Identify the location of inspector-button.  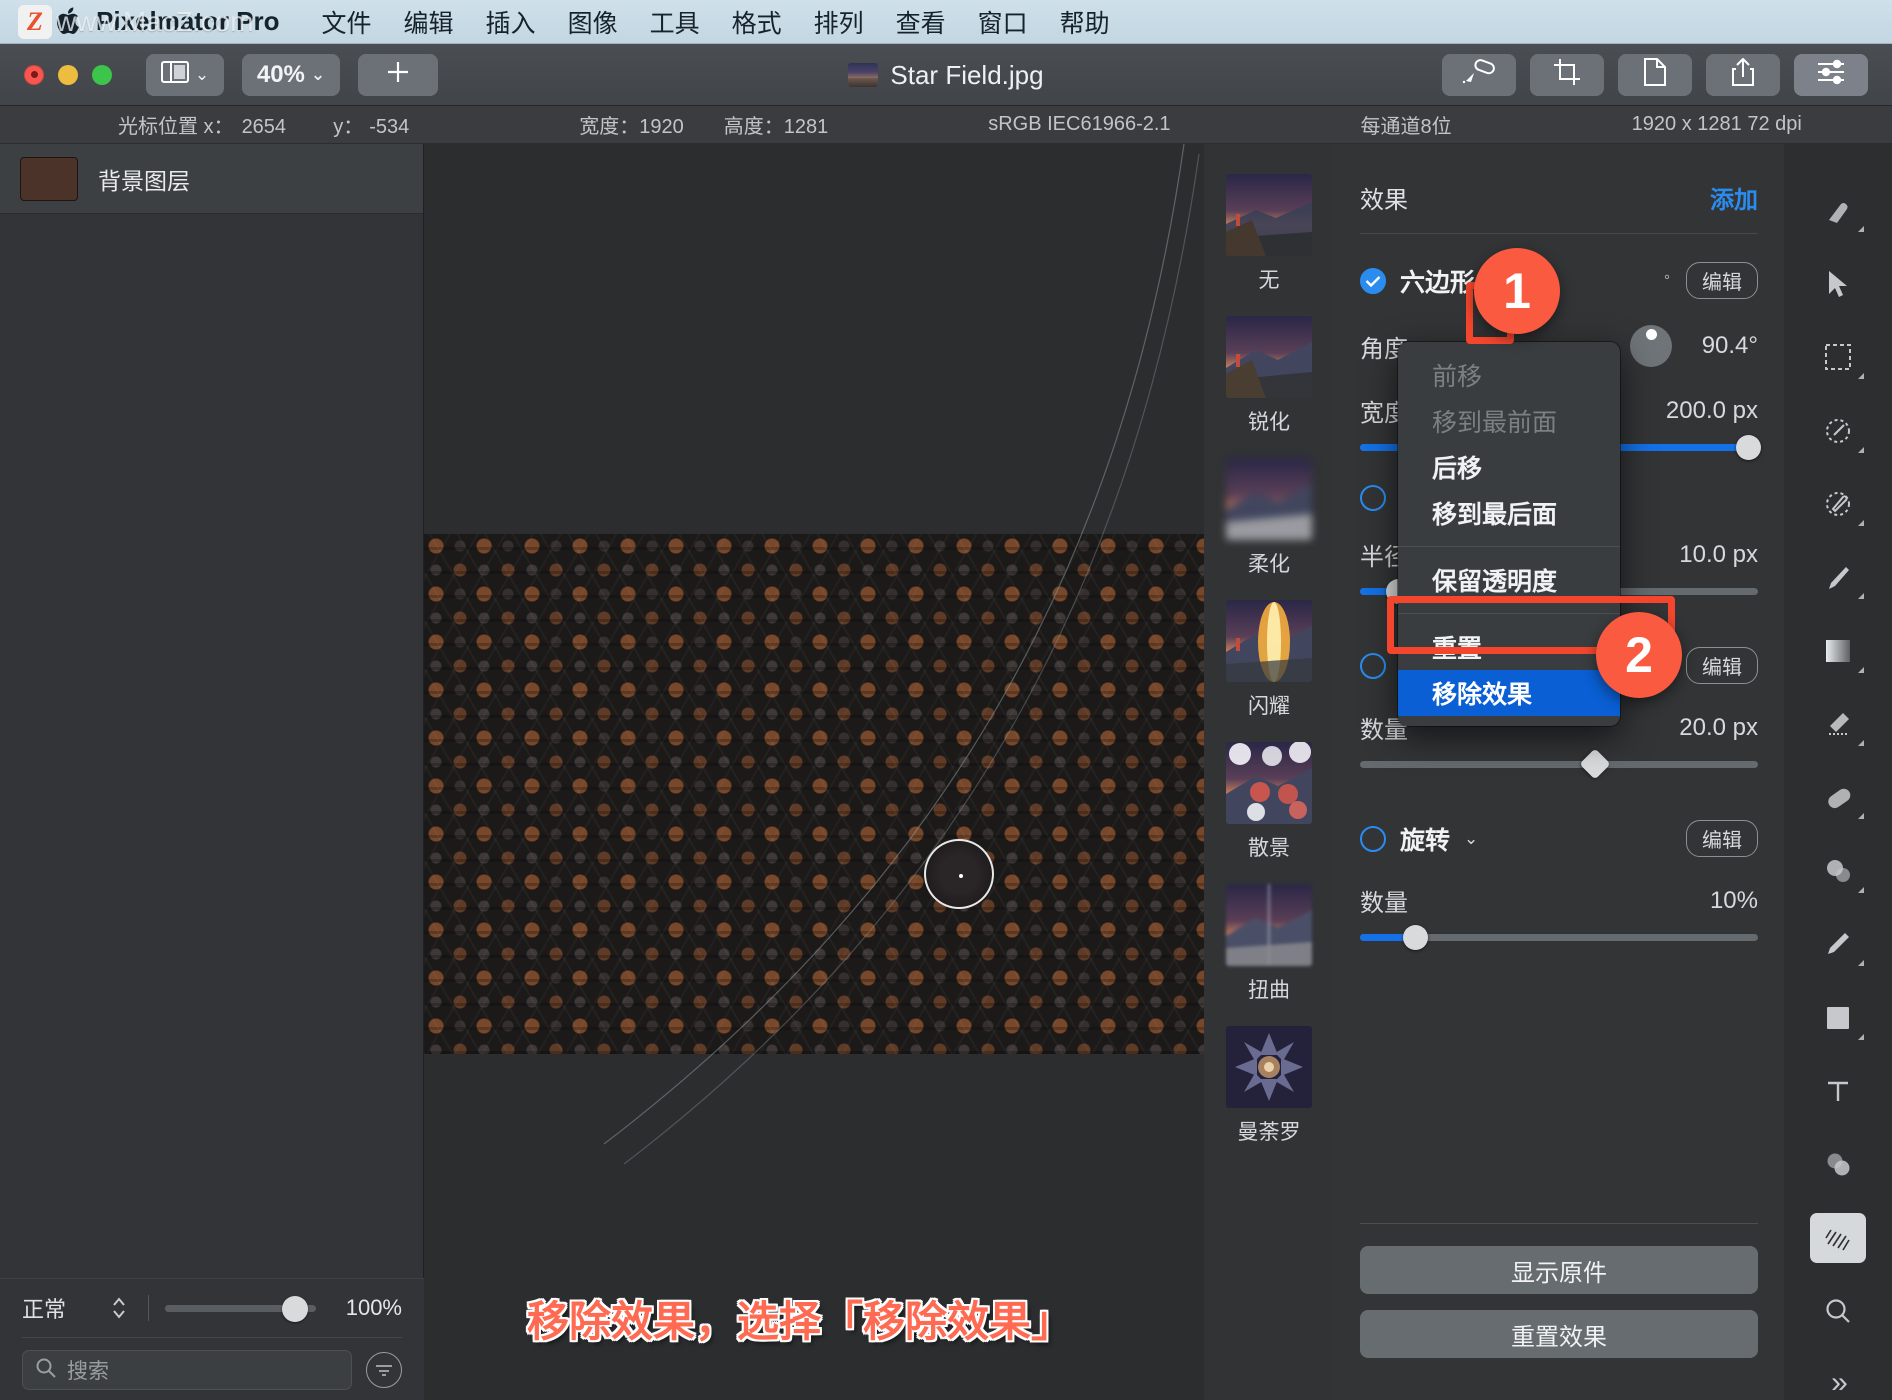
(1831, 74).